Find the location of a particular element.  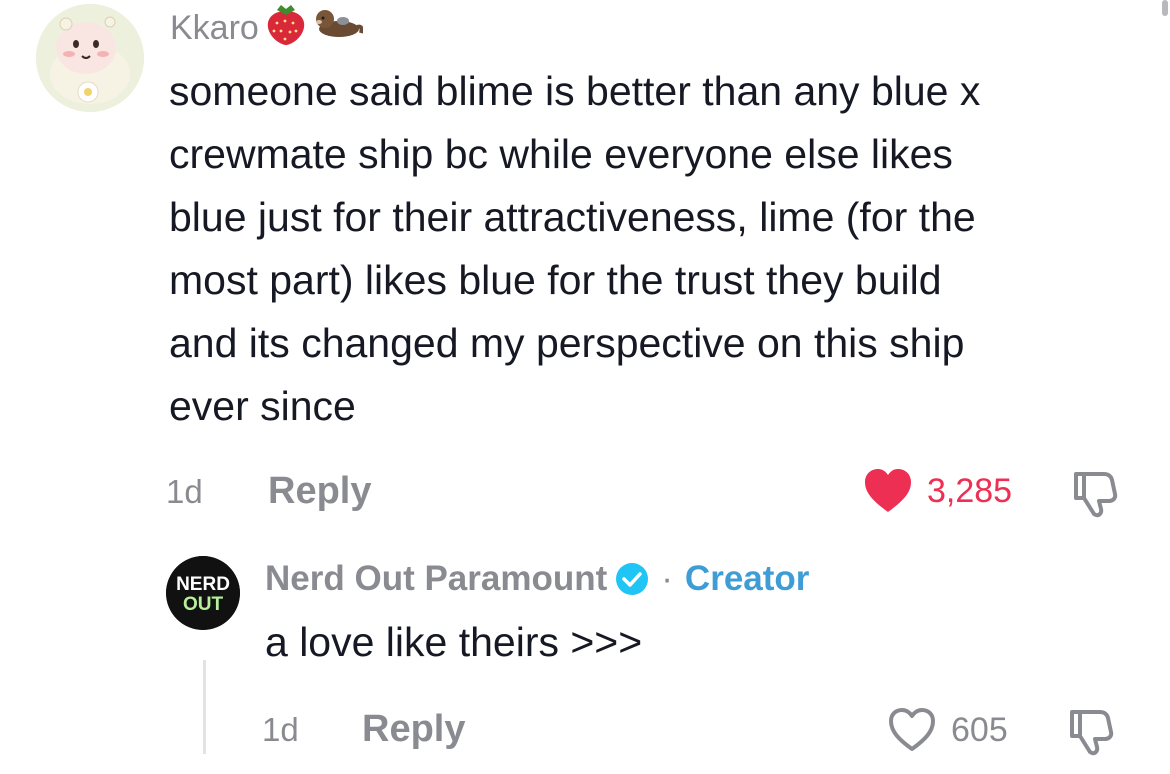

dislike-button is located at coordinates (1096, 492).